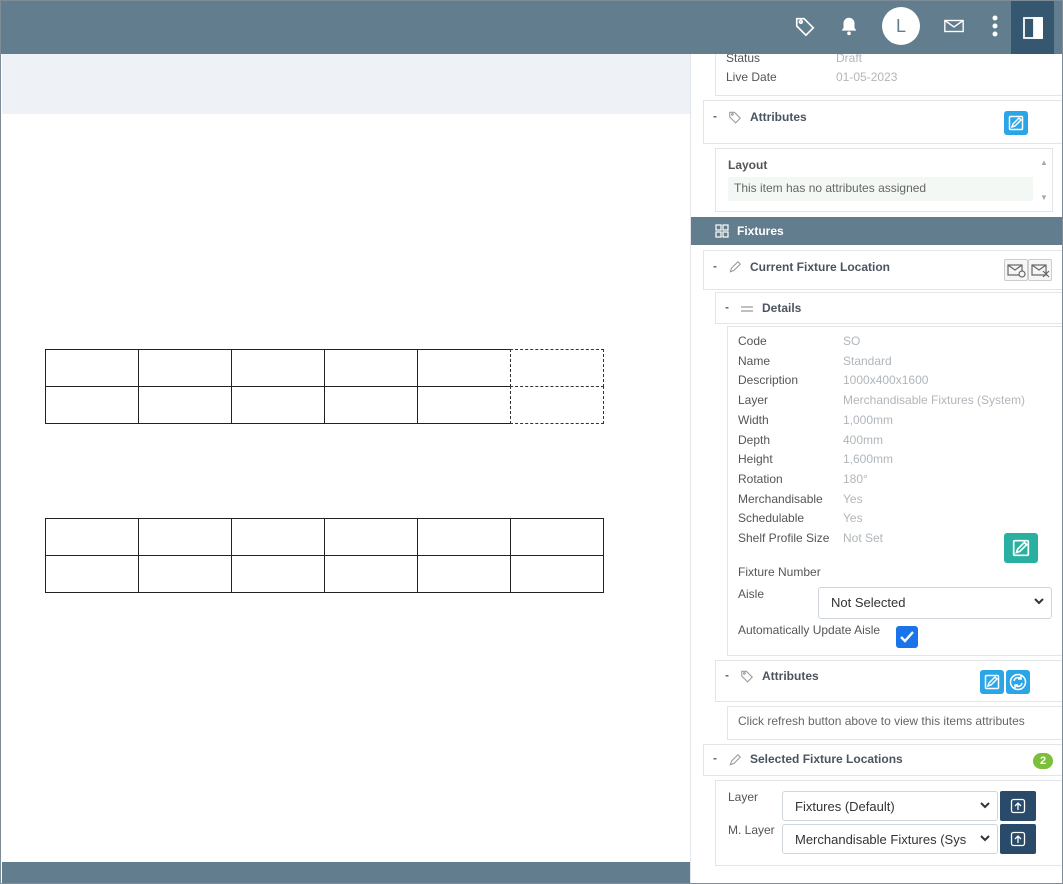 The height and width of the screenshot is (884, 1063). What do you see at coordinates (907, 637) in the screenshot?
I see `auto-update-aisle-checkbox` at bounding box center [907, 637].